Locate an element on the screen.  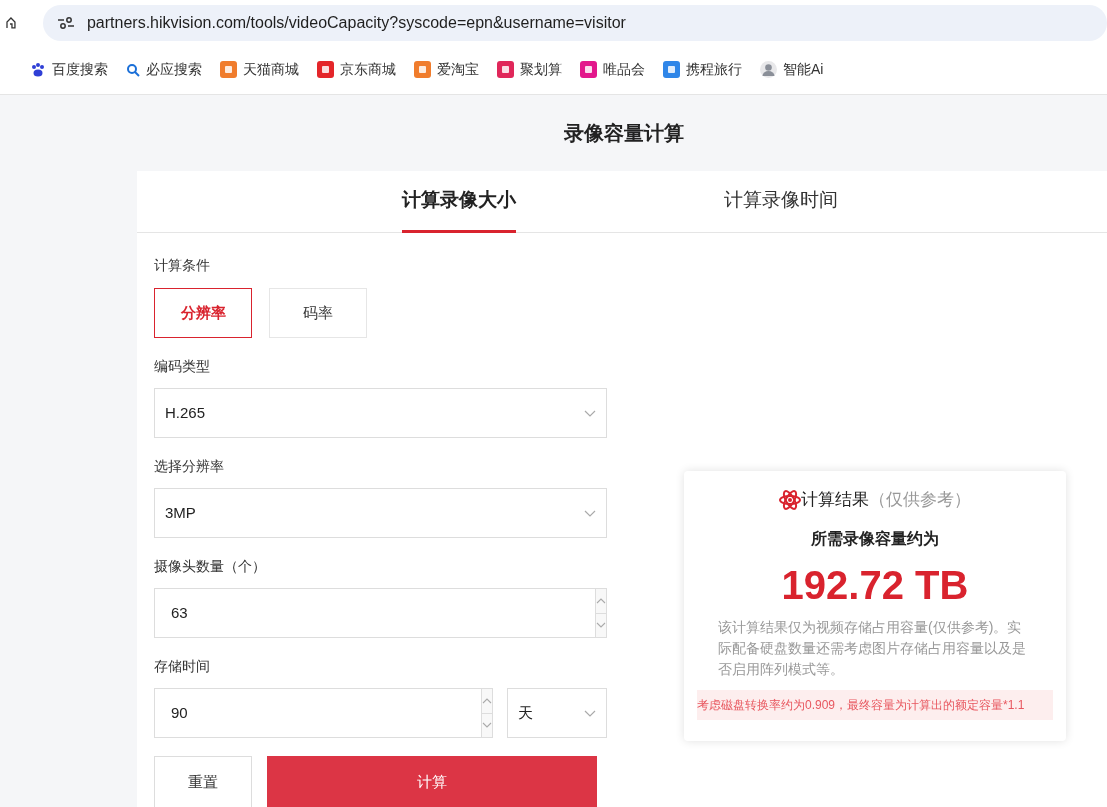
select-field: 3MP is located at coordinates (380, 513).